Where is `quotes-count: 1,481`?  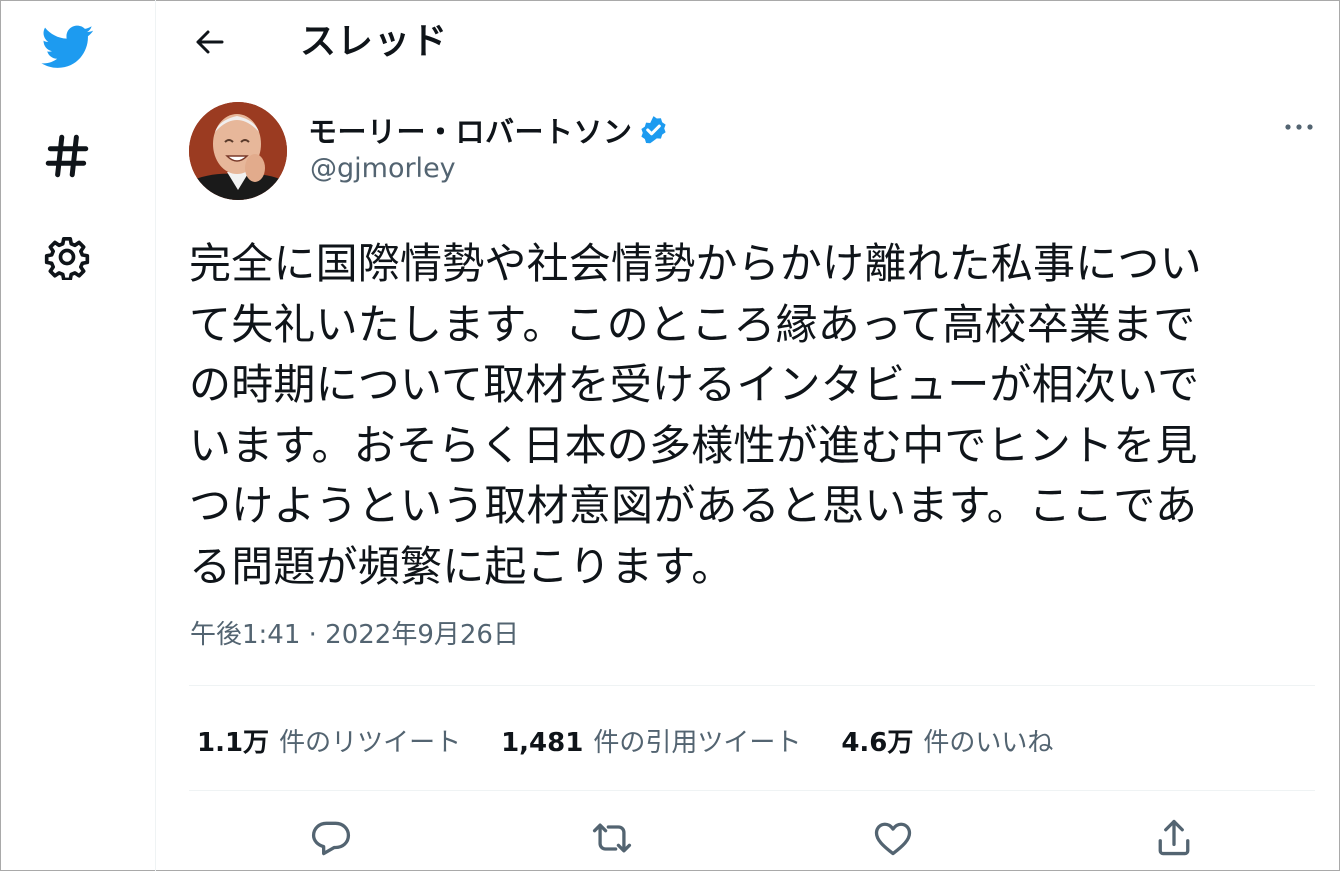
quotes-count: 1,481 is located at coordinates (542, 742).